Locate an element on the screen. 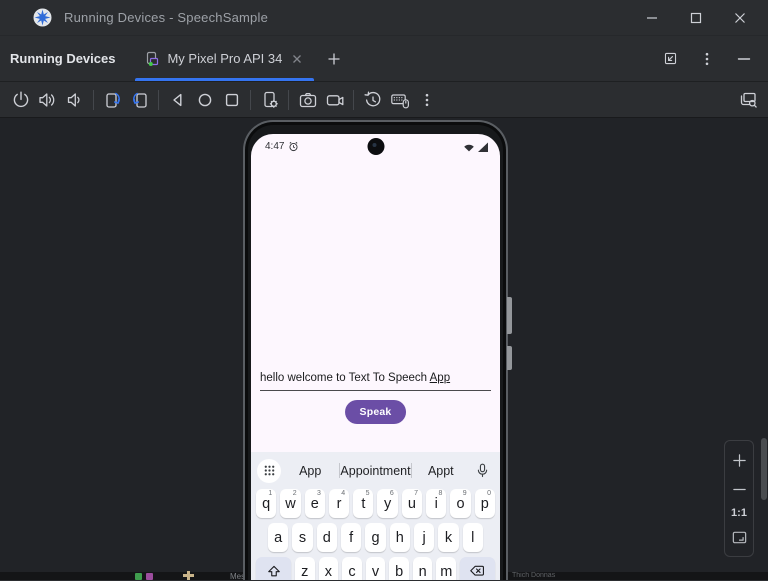 The width and height of the screenshot is (768, 581). key-i: 8i is located at coordinates (436, 503).